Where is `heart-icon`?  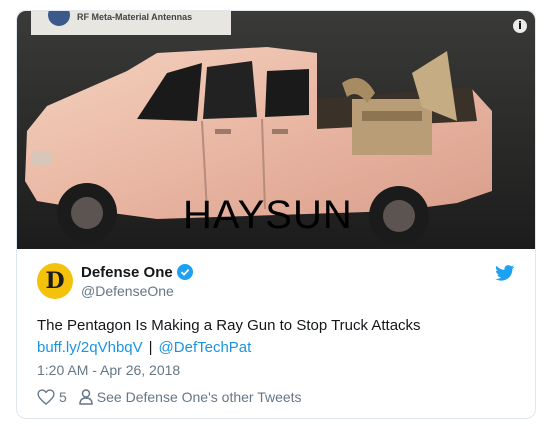 heart-icon is located at coordinates (46, 397).